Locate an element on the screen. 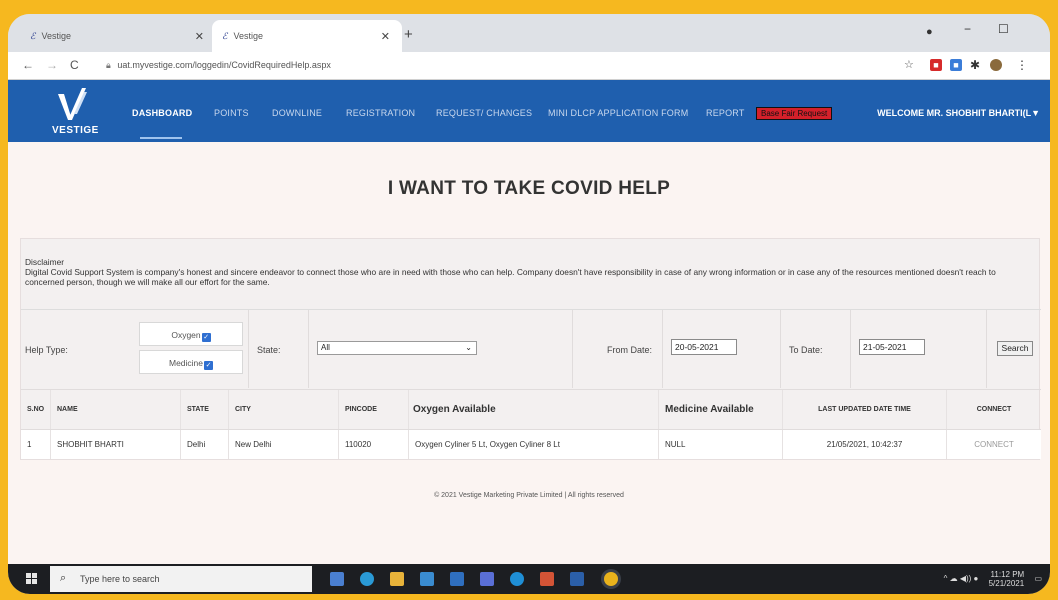 The height and width of the screenshot is (600, 1058). skype-icon is located at coordinates (517, 579).